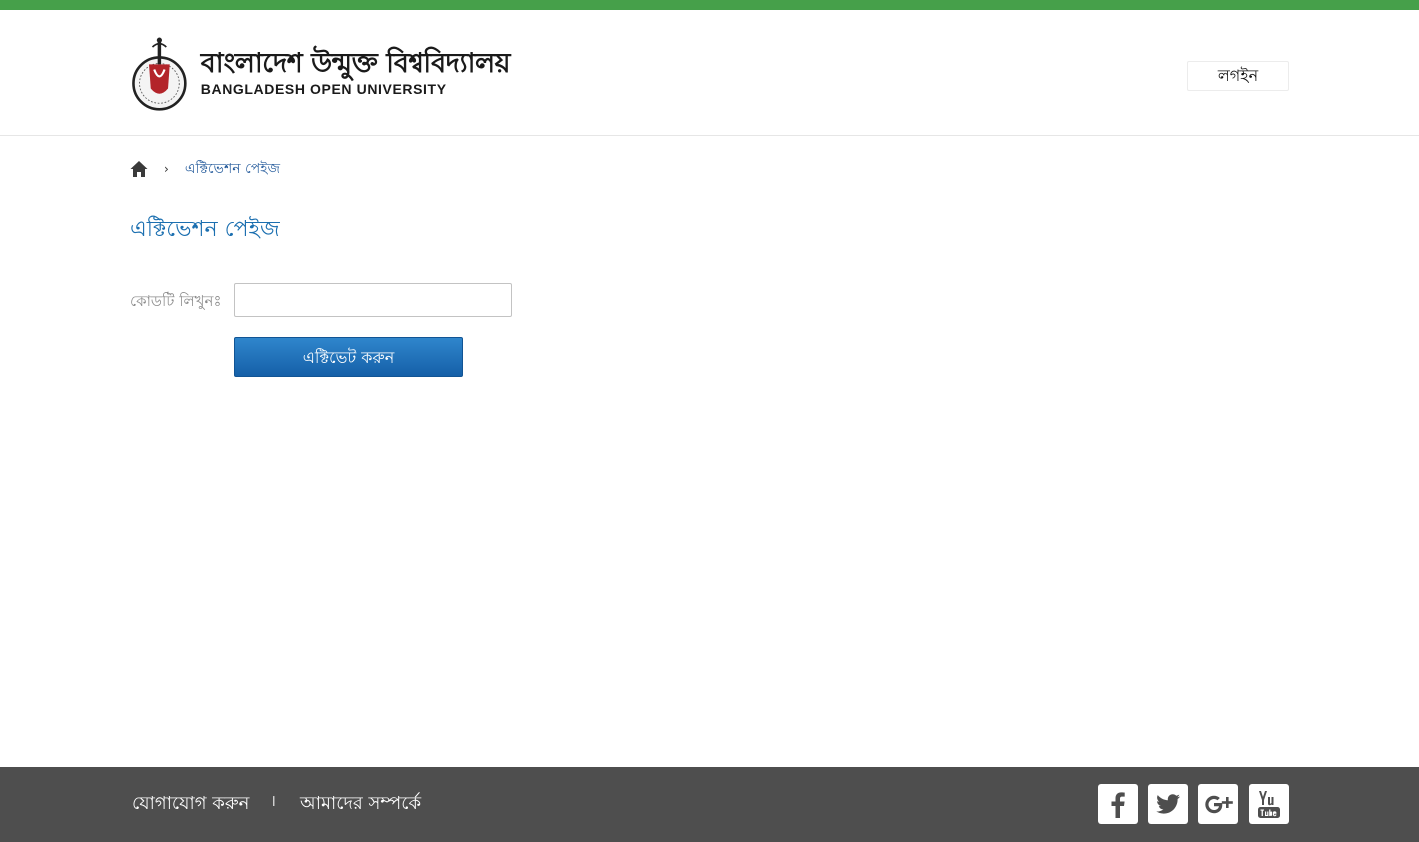  I want to click on activate-button: এক্টিভেট করুন, so click(348, 357).